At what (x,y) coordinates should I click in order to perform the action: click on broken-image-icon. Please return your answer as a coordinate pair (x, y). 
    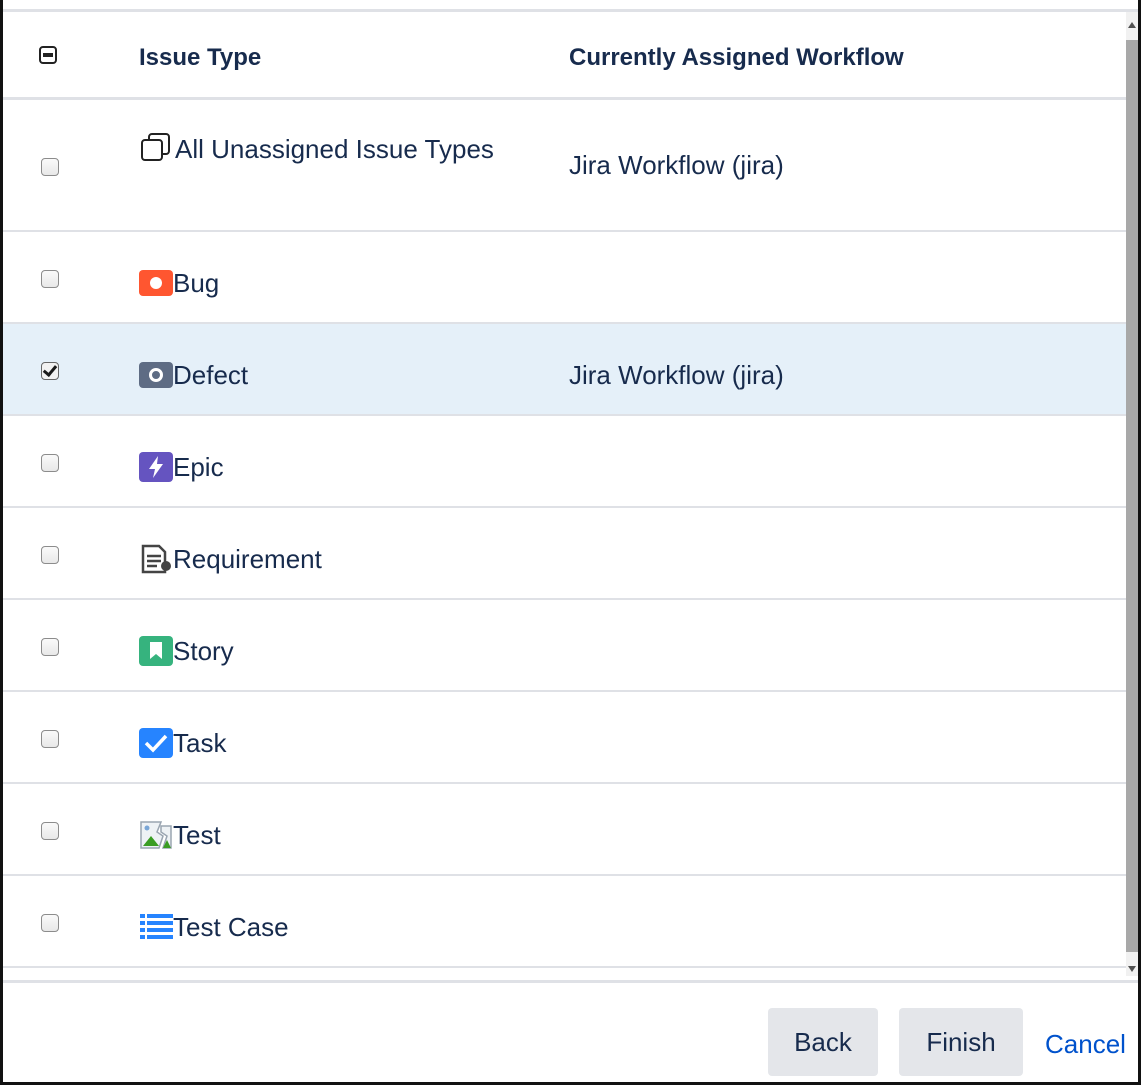
    Looking at the image, I should click on (156, 835).